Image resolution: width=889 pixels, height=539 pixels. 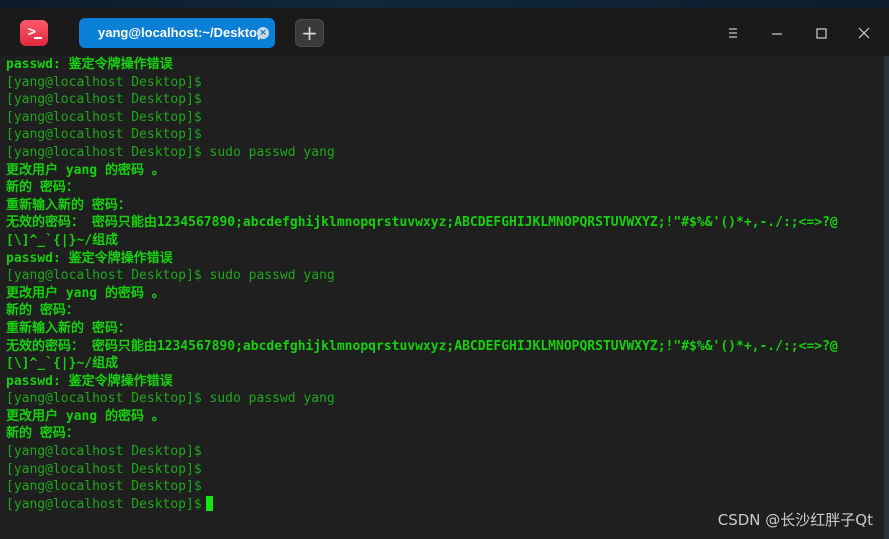 I want to click on close-icon, so click(x=864, y=33).